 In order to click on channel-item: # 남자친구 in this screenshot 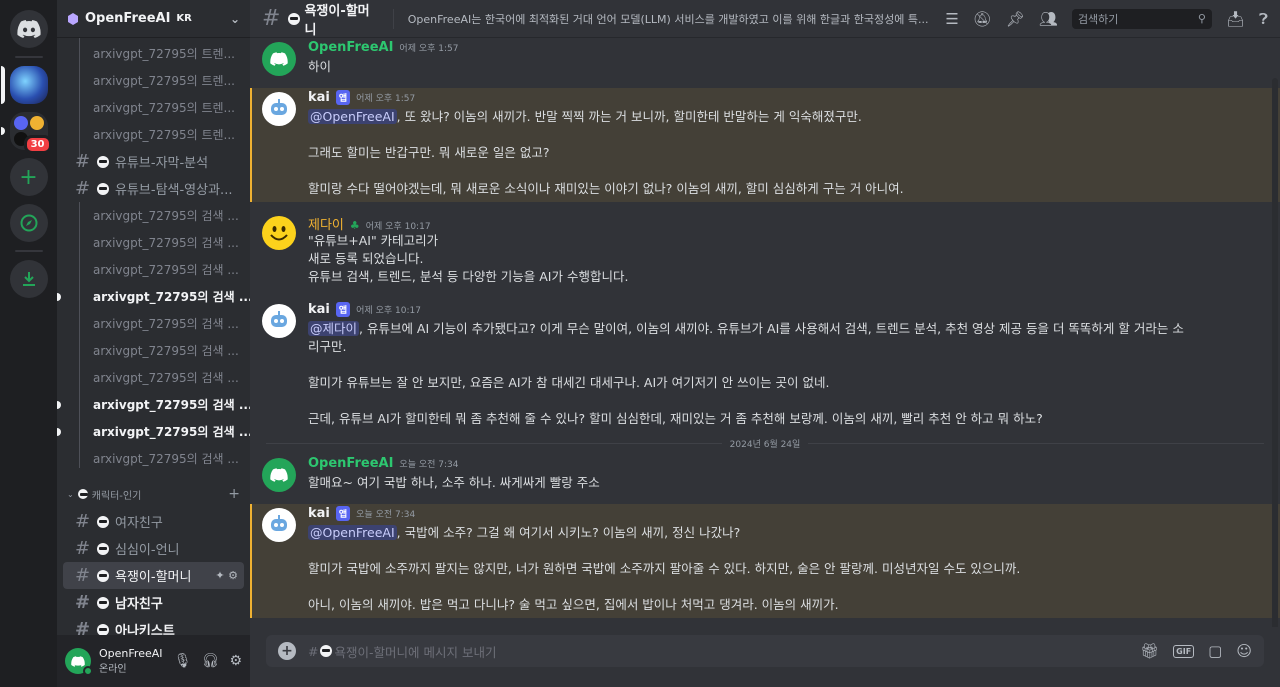, I will do `click(153, 602)`.